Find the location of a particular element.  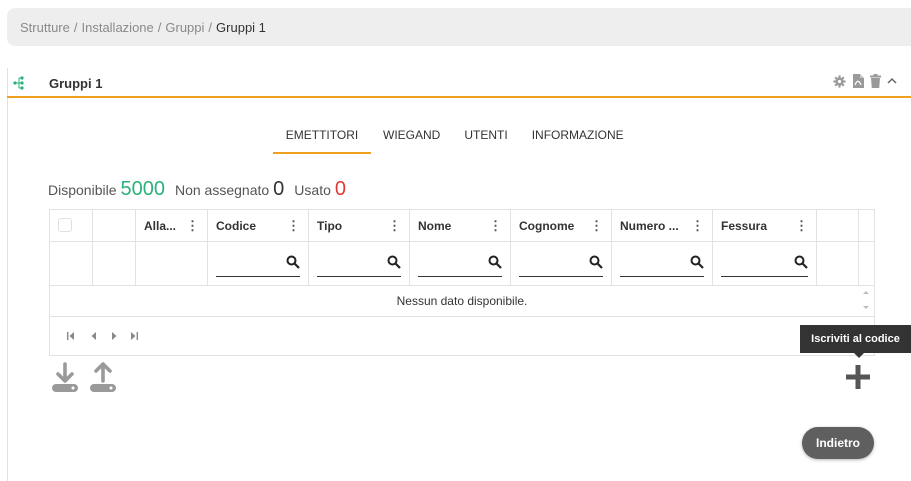

filter-cell-numero is located at coordinates (662, 263).